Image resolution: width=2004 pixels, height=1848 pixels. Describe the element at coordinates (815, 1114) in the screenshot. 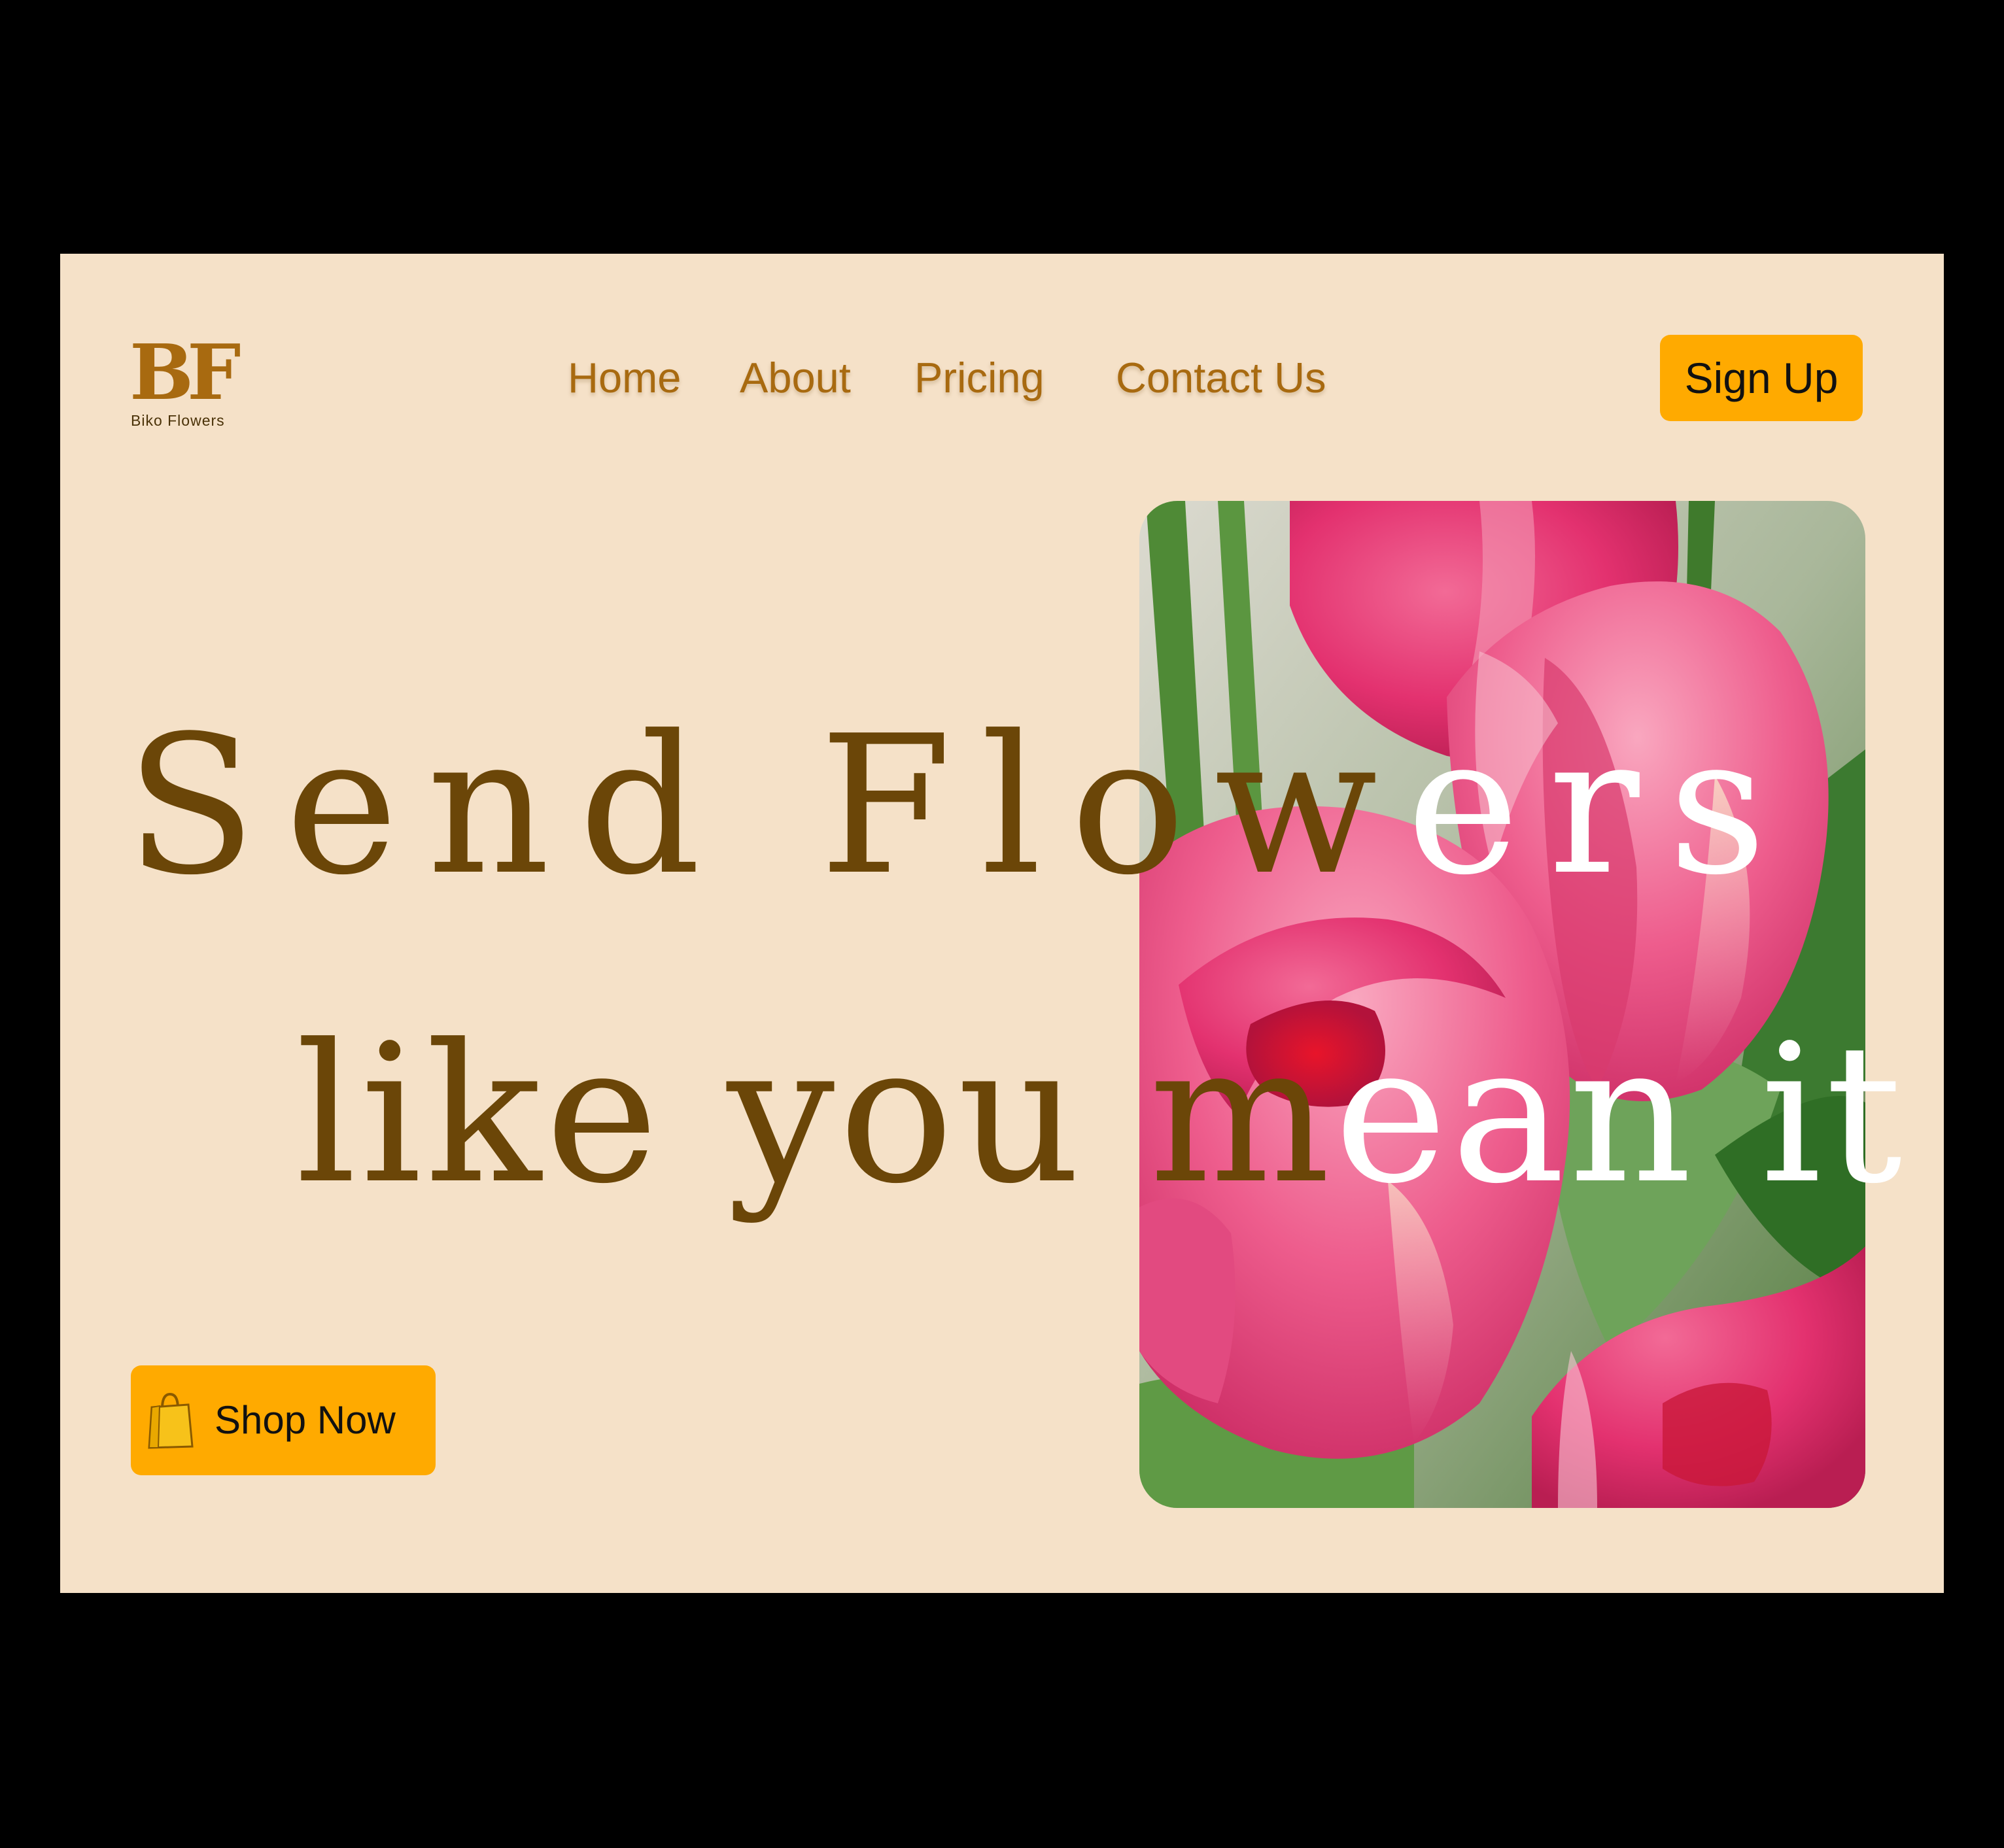

I see `hero-headline-line2-dark: like you m` at that location.